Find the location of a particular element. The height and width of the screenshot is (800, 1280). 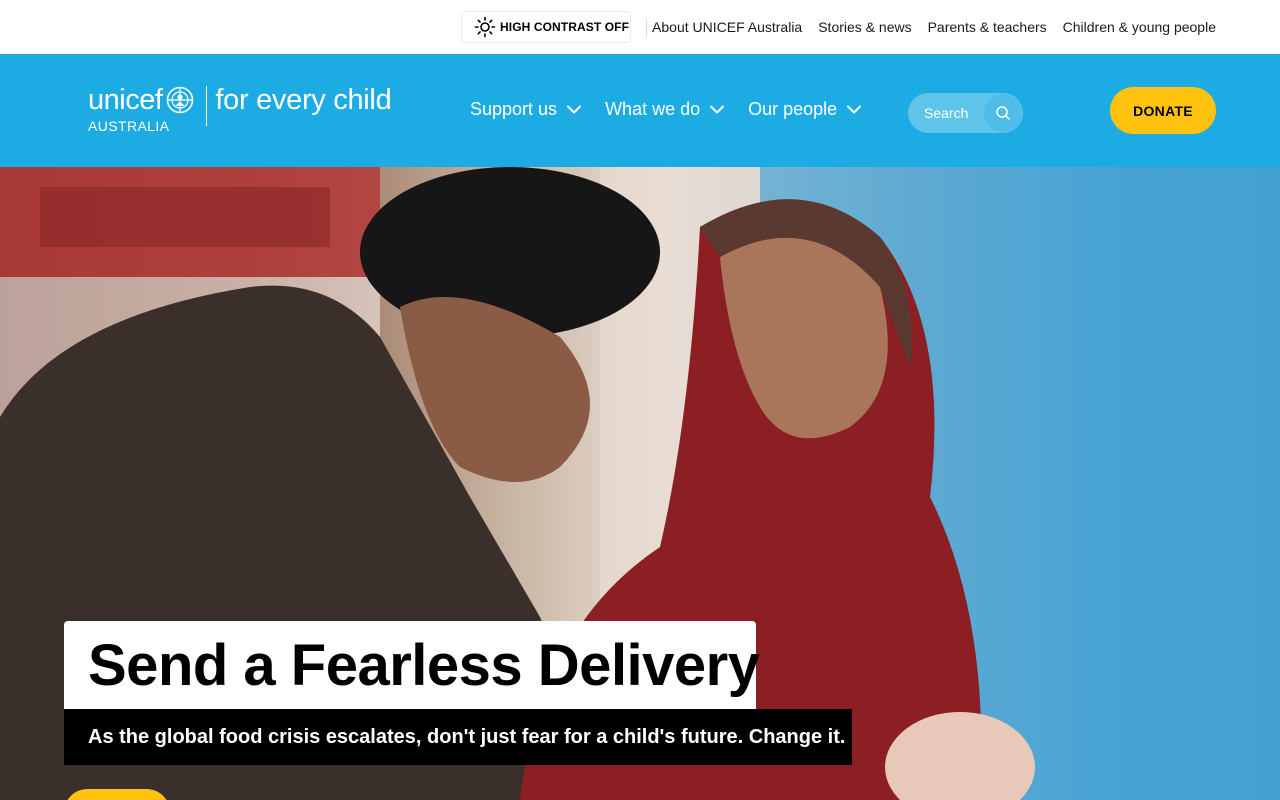

nav-support-us: Support us is located at coordinates (526, 109).